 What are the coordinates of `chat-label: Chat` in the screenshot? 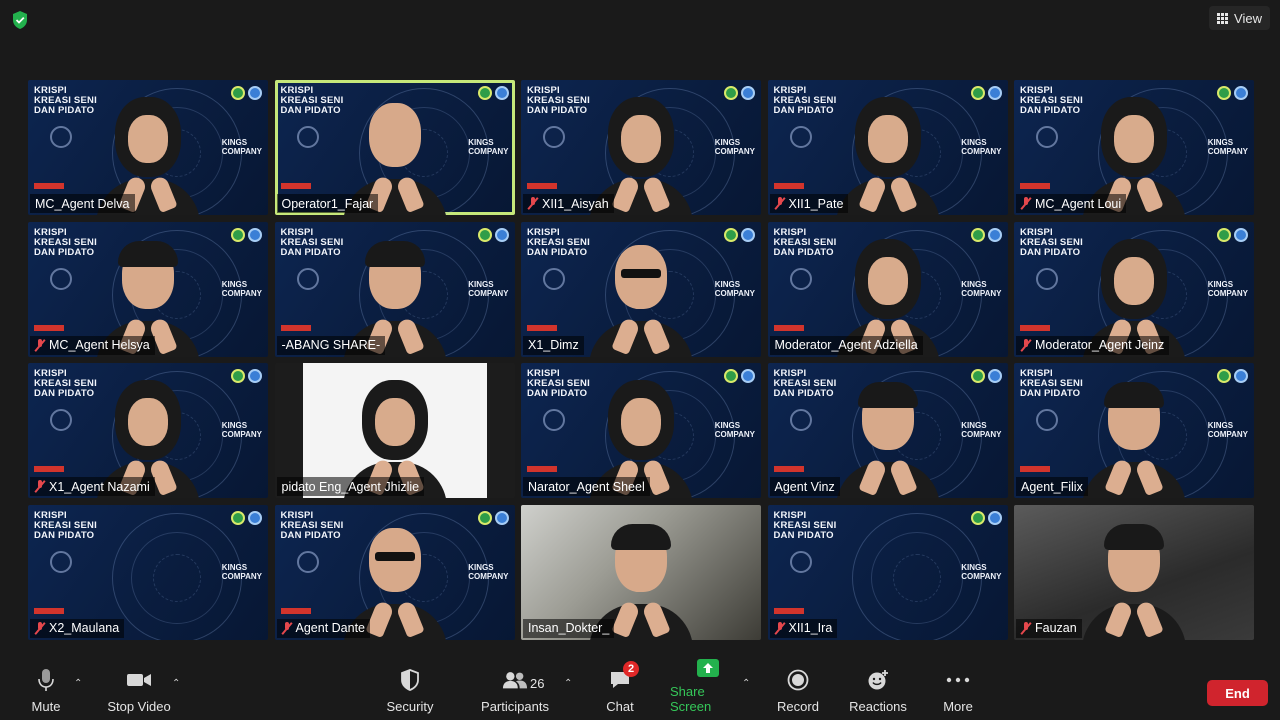 It's located at (620, 706).